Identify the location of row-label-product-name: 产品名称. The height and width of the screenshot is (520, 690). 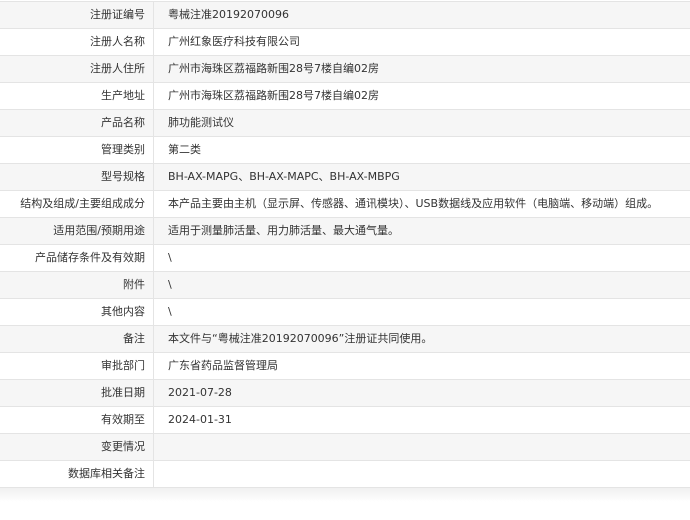
(77, 123).